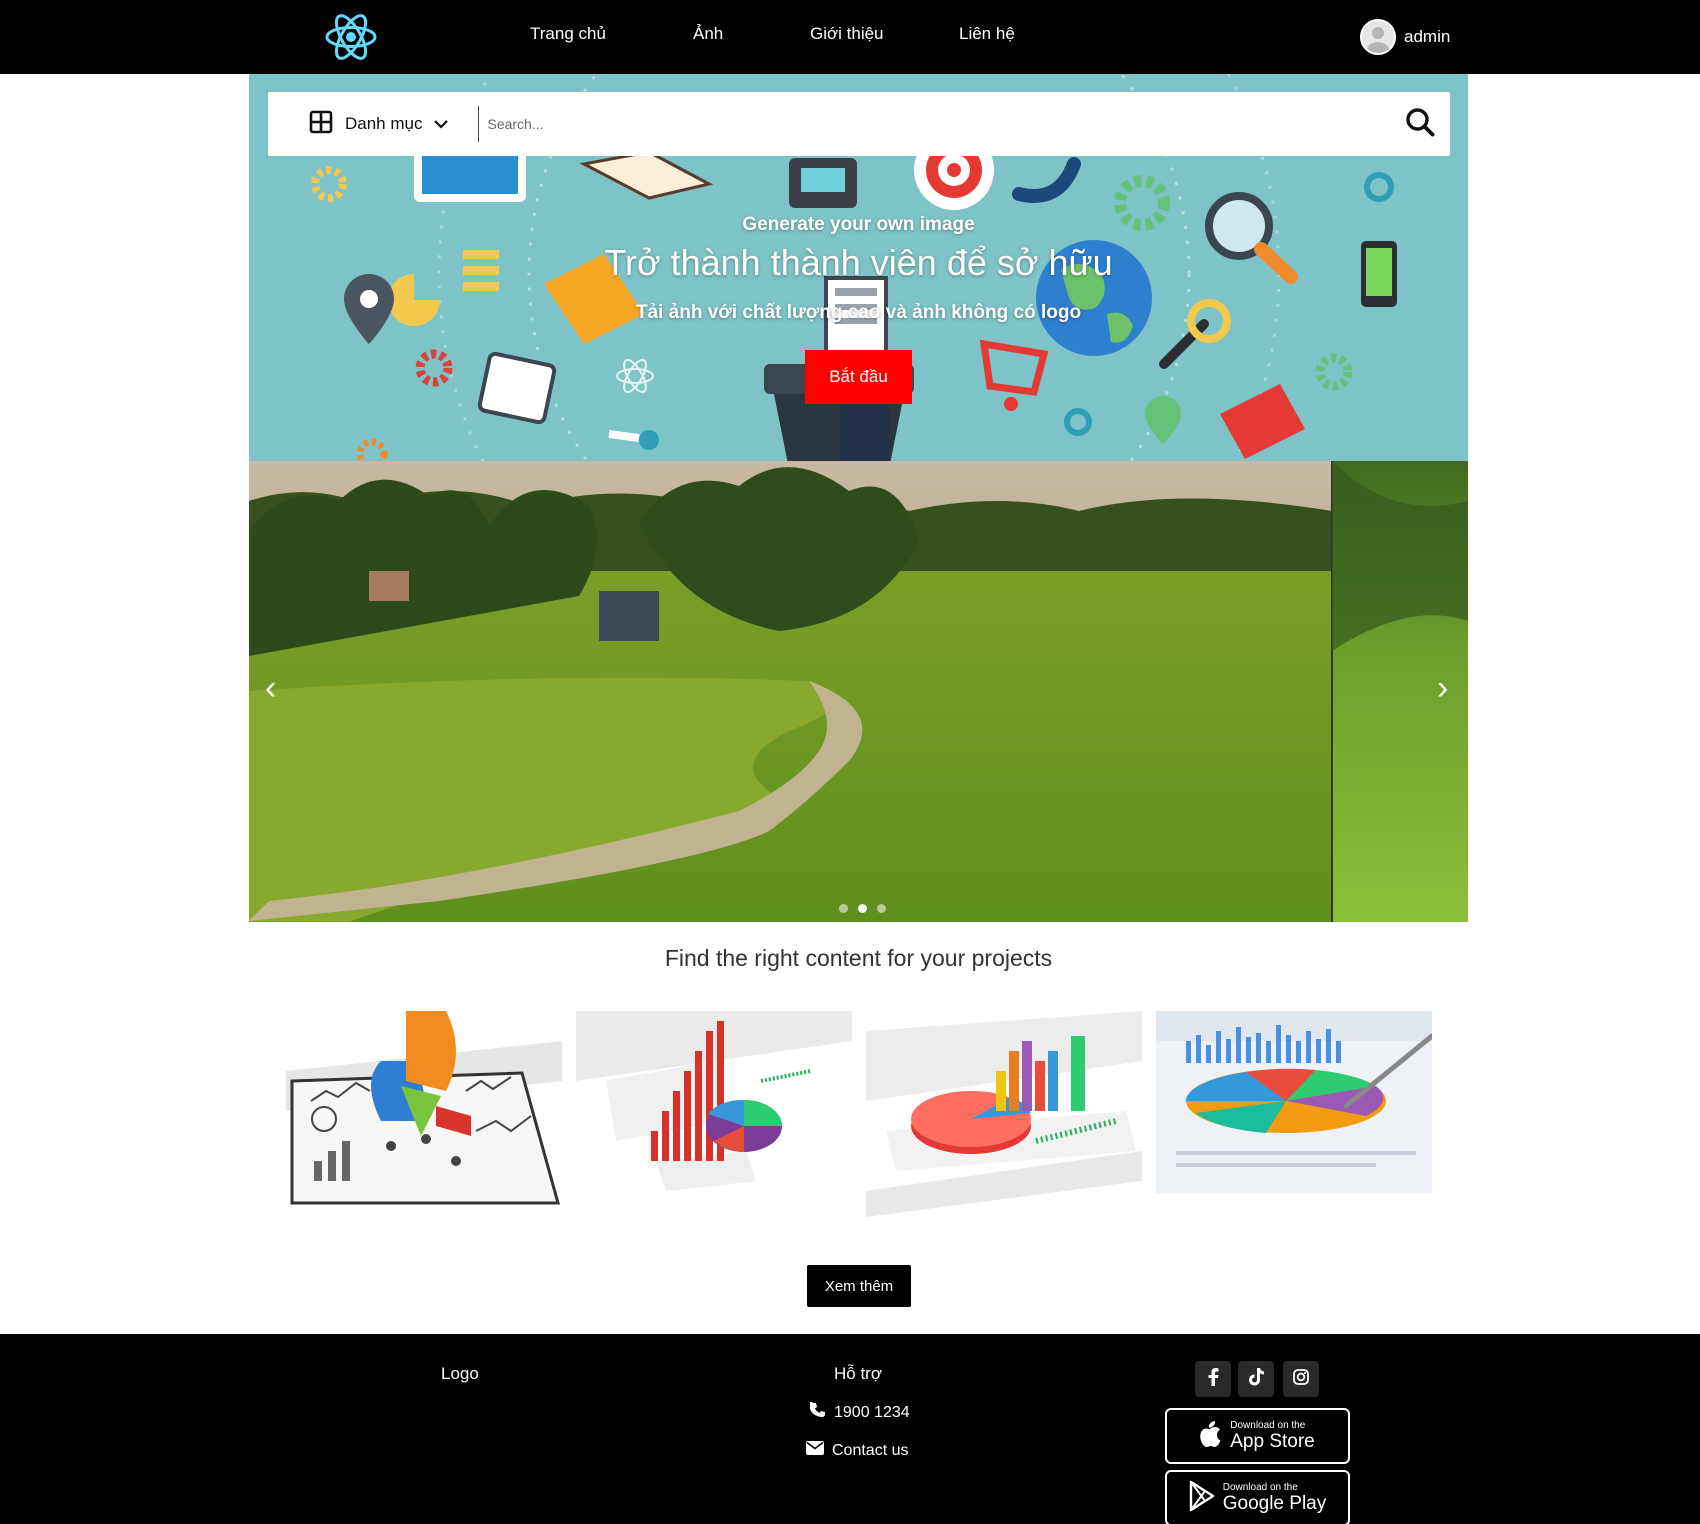  What do you see at coordinates (1260, 1487) in the screenshot?
I see `google-play-small-text: Download on the` at bounding box center [1260, 1487].